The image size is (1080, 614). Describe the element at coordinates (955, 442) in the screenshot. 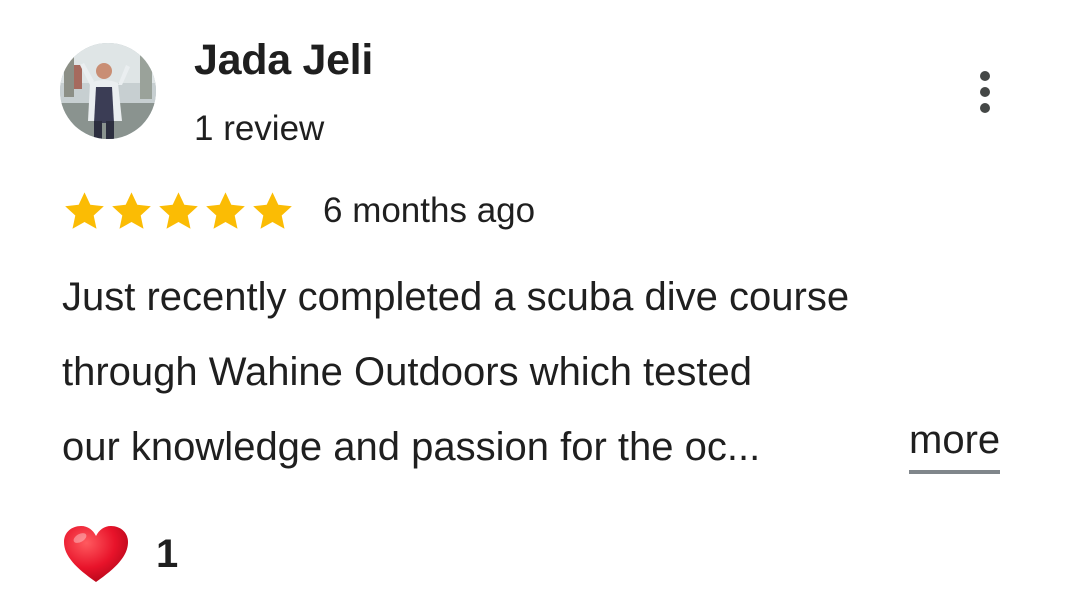

I see `more-link: more` at that location.